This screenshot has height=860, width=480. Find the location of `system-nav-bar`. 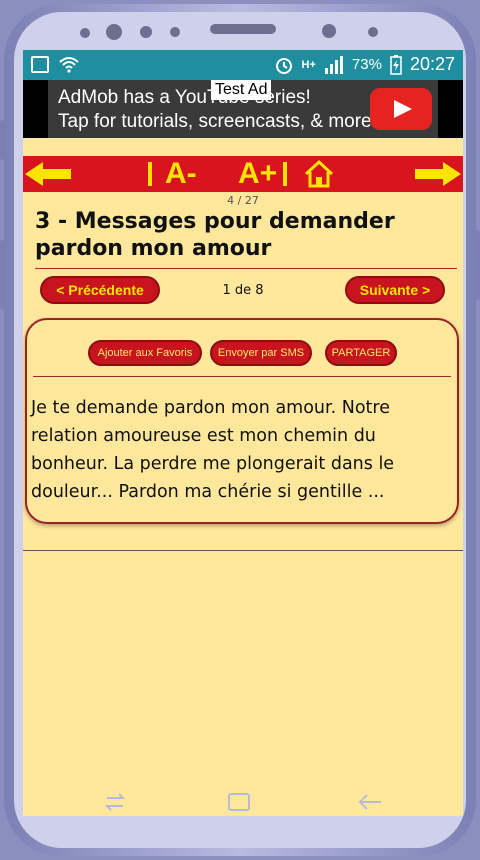

system-nav-bar is located at coordinates (243, 801).